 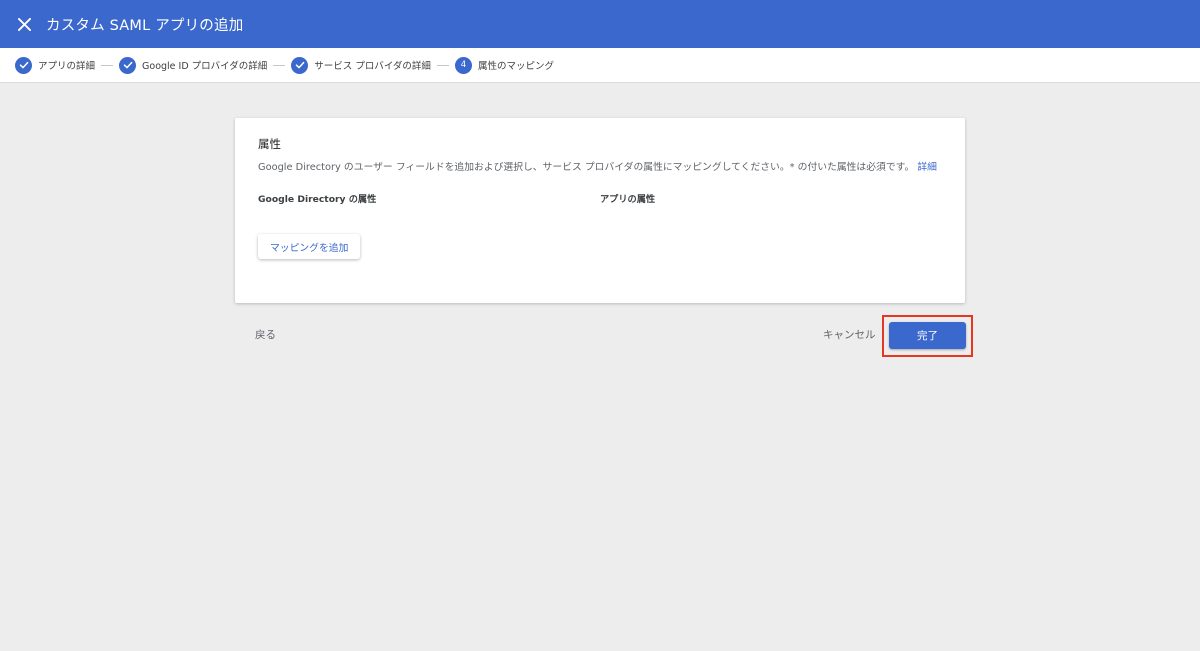 I want to click on card-title: 属性, so click(x=269, y=144).